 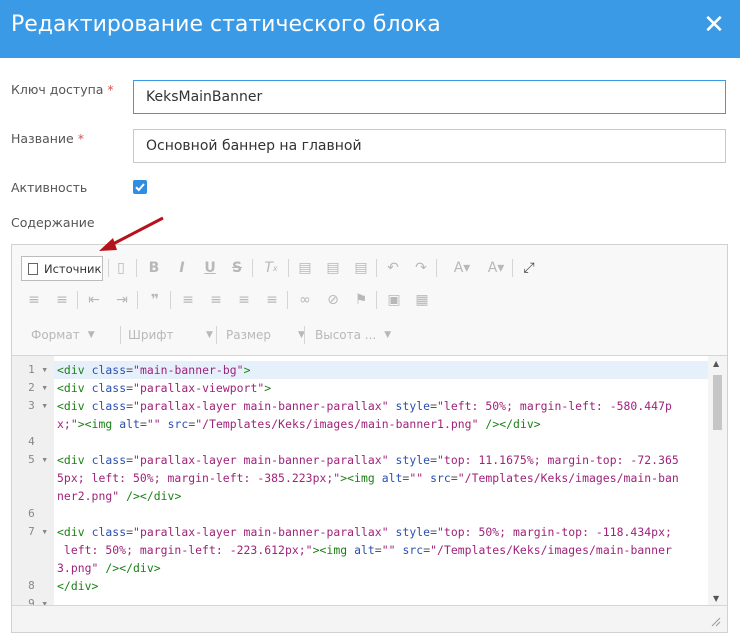 What do you see at coordinates (210, 268) in the screenshot?
I see `underline-icon: U` at bounding box center [210, 268].